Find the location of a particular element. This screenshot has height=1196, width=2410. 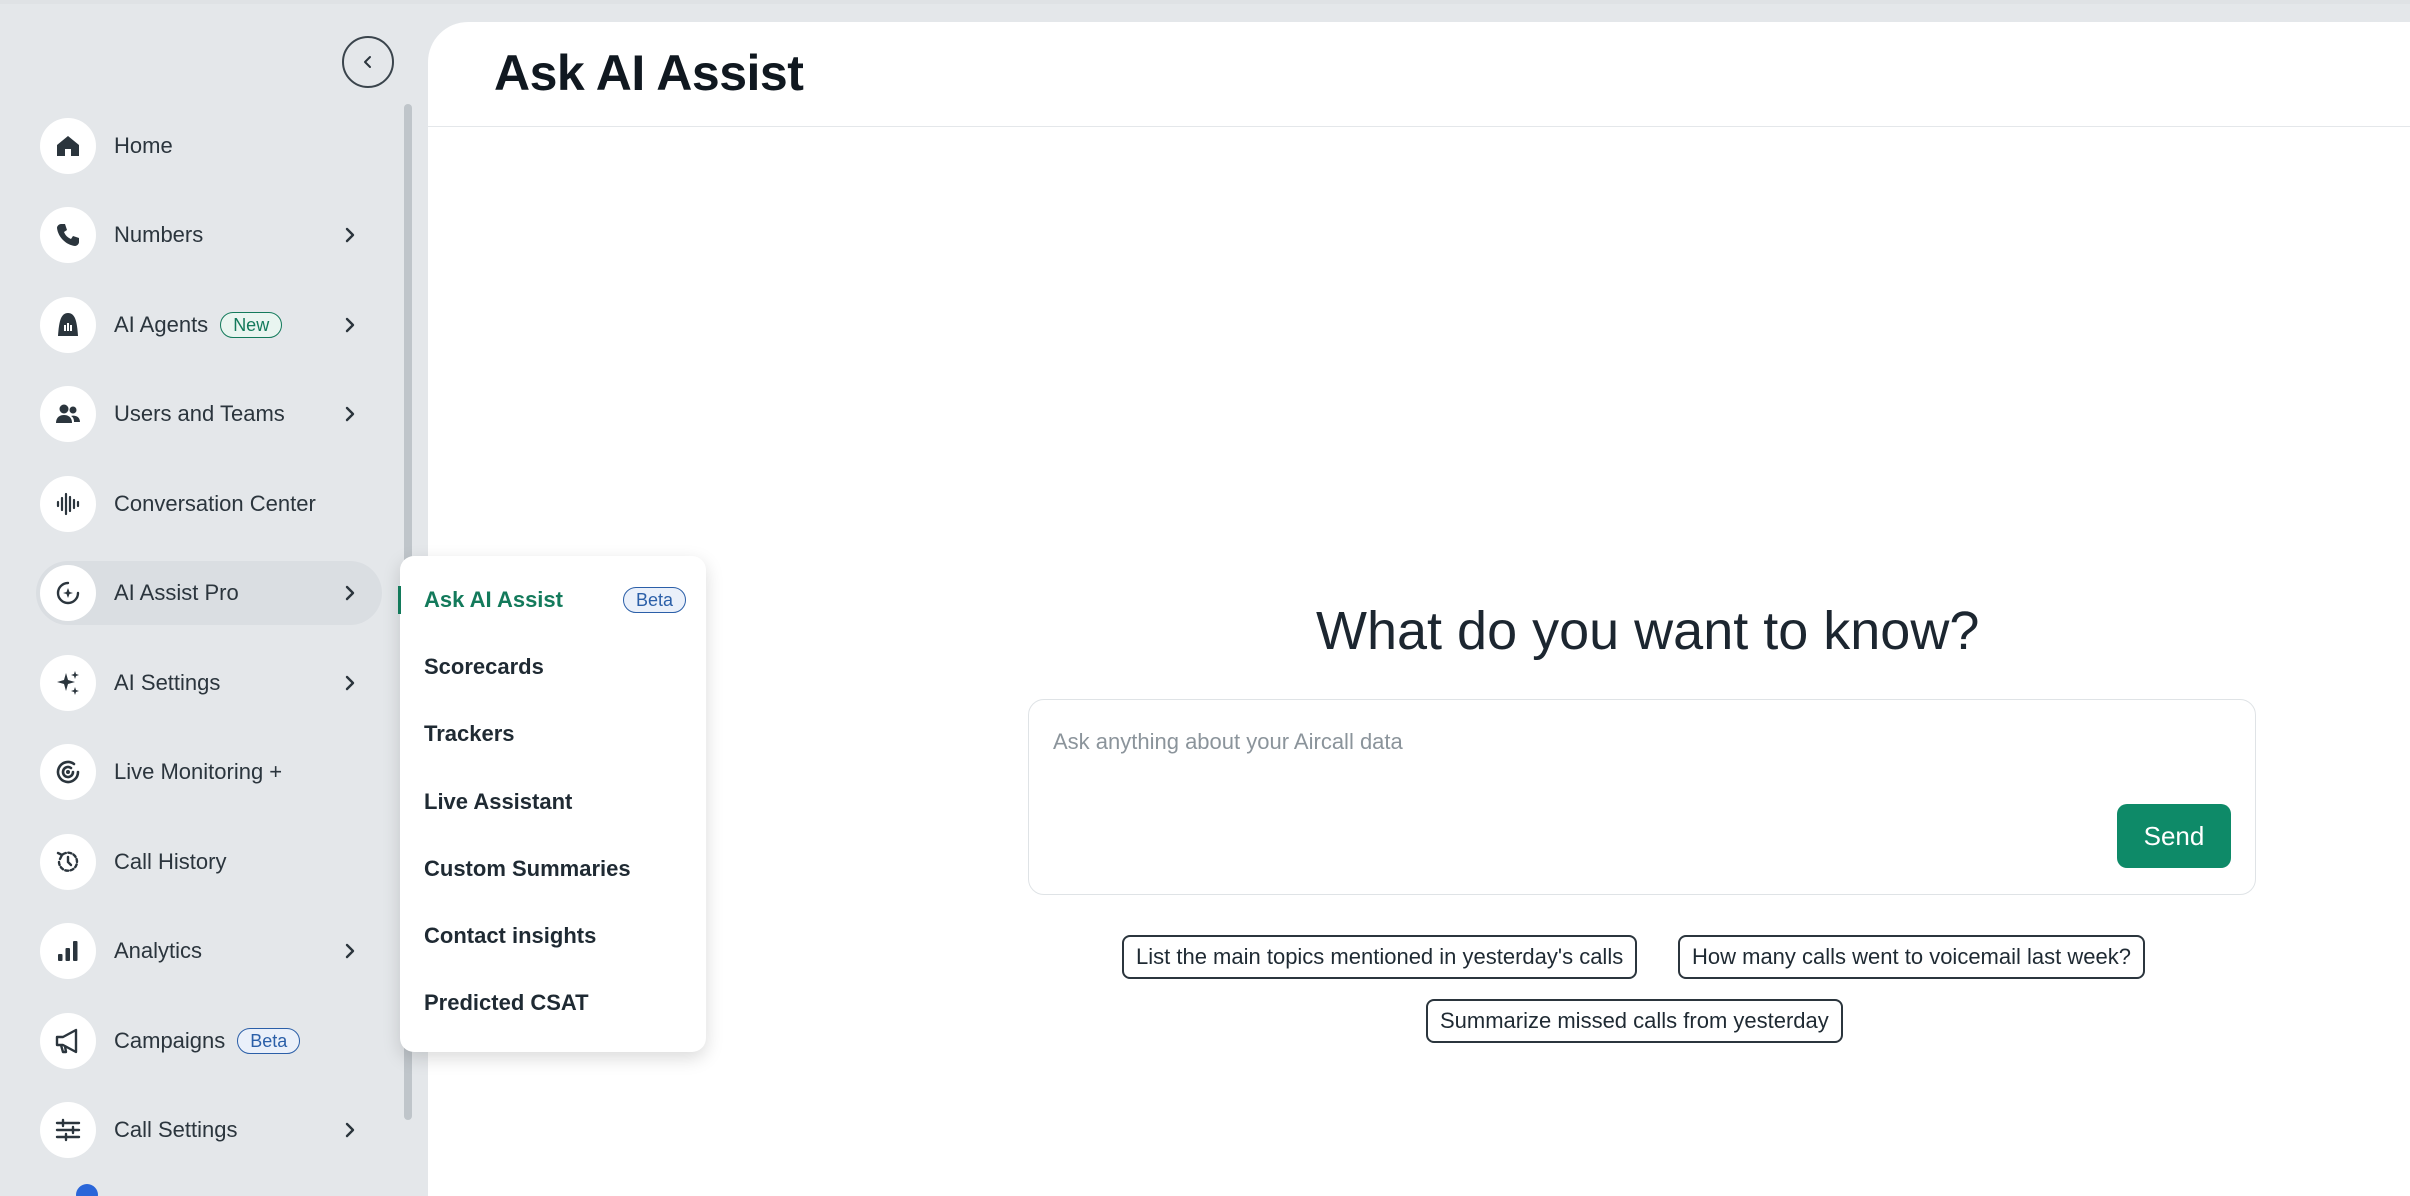

sidebar-item-conversation-center: Conversation Center is located at coordinates (209, 504).